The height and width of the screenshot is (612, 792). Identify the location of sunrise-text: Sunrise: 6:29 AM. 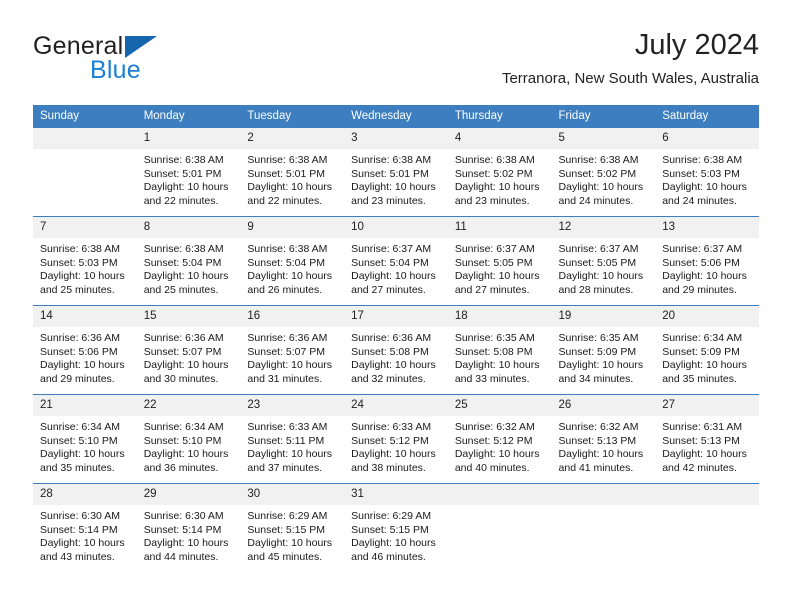
(287, 516).